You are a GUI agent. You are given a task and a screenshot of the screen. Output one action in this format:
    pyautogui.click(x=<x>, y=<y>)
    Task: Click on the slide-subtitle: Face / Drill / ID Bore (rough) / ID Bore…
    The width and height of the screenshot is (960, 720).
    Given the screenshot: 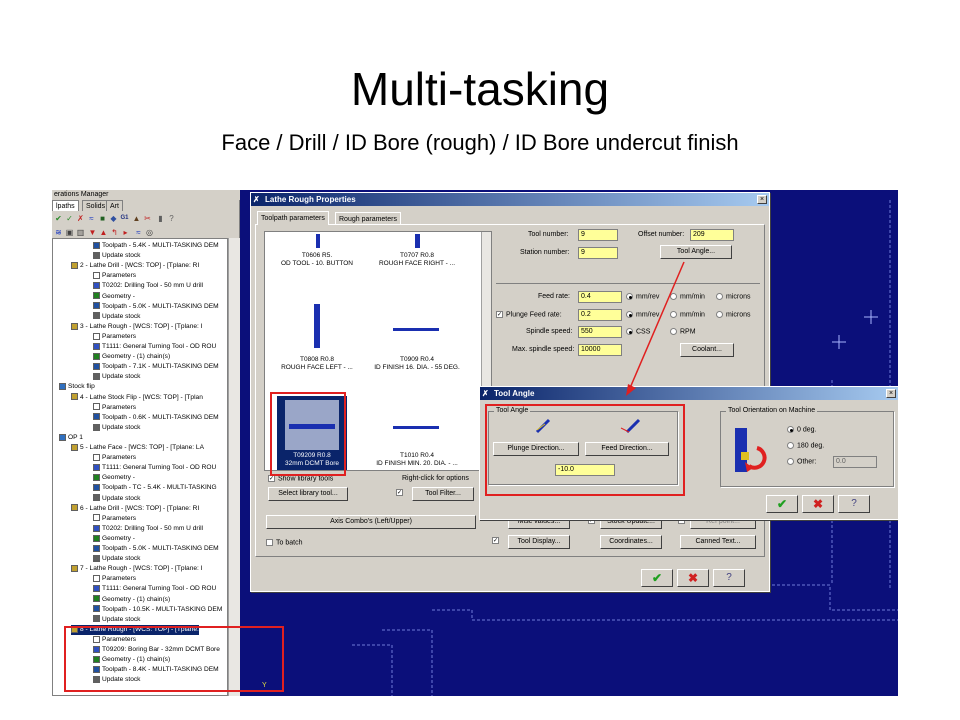 What is the action you would take?
    pyautogui.click(x=480, y=142)
    